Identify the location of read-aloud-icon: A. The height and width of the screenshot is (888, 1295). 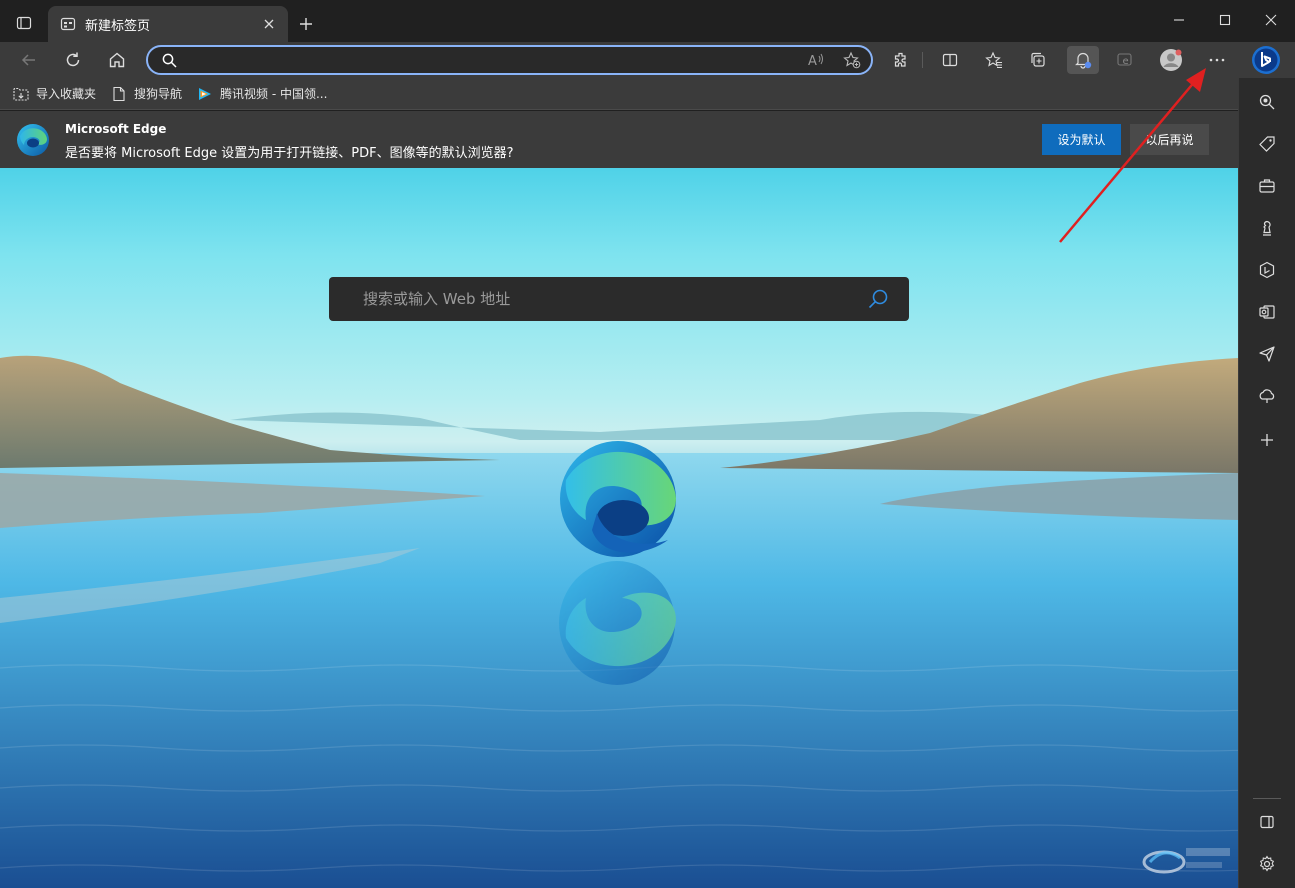
(816, 60).